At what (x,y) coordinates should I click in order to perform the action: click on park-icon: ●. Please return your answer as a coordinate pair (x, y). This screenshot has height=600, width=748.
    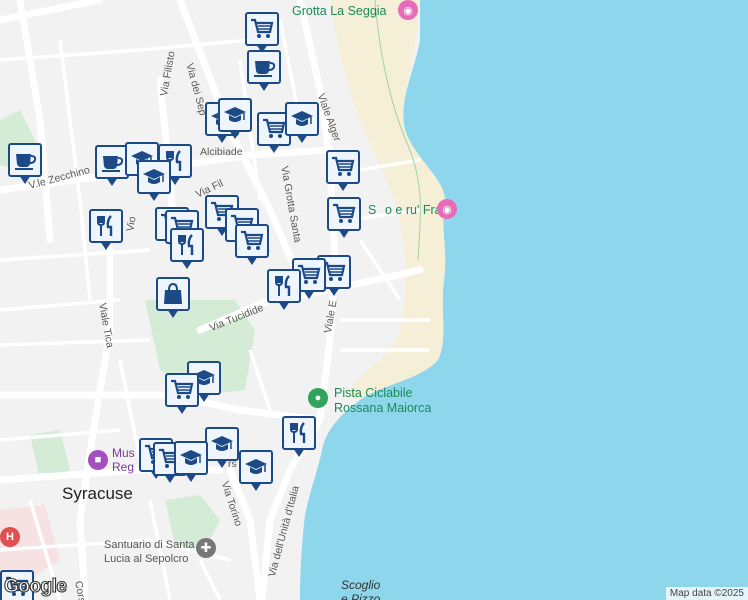
    Looking at the image, I should click on (318, 398).